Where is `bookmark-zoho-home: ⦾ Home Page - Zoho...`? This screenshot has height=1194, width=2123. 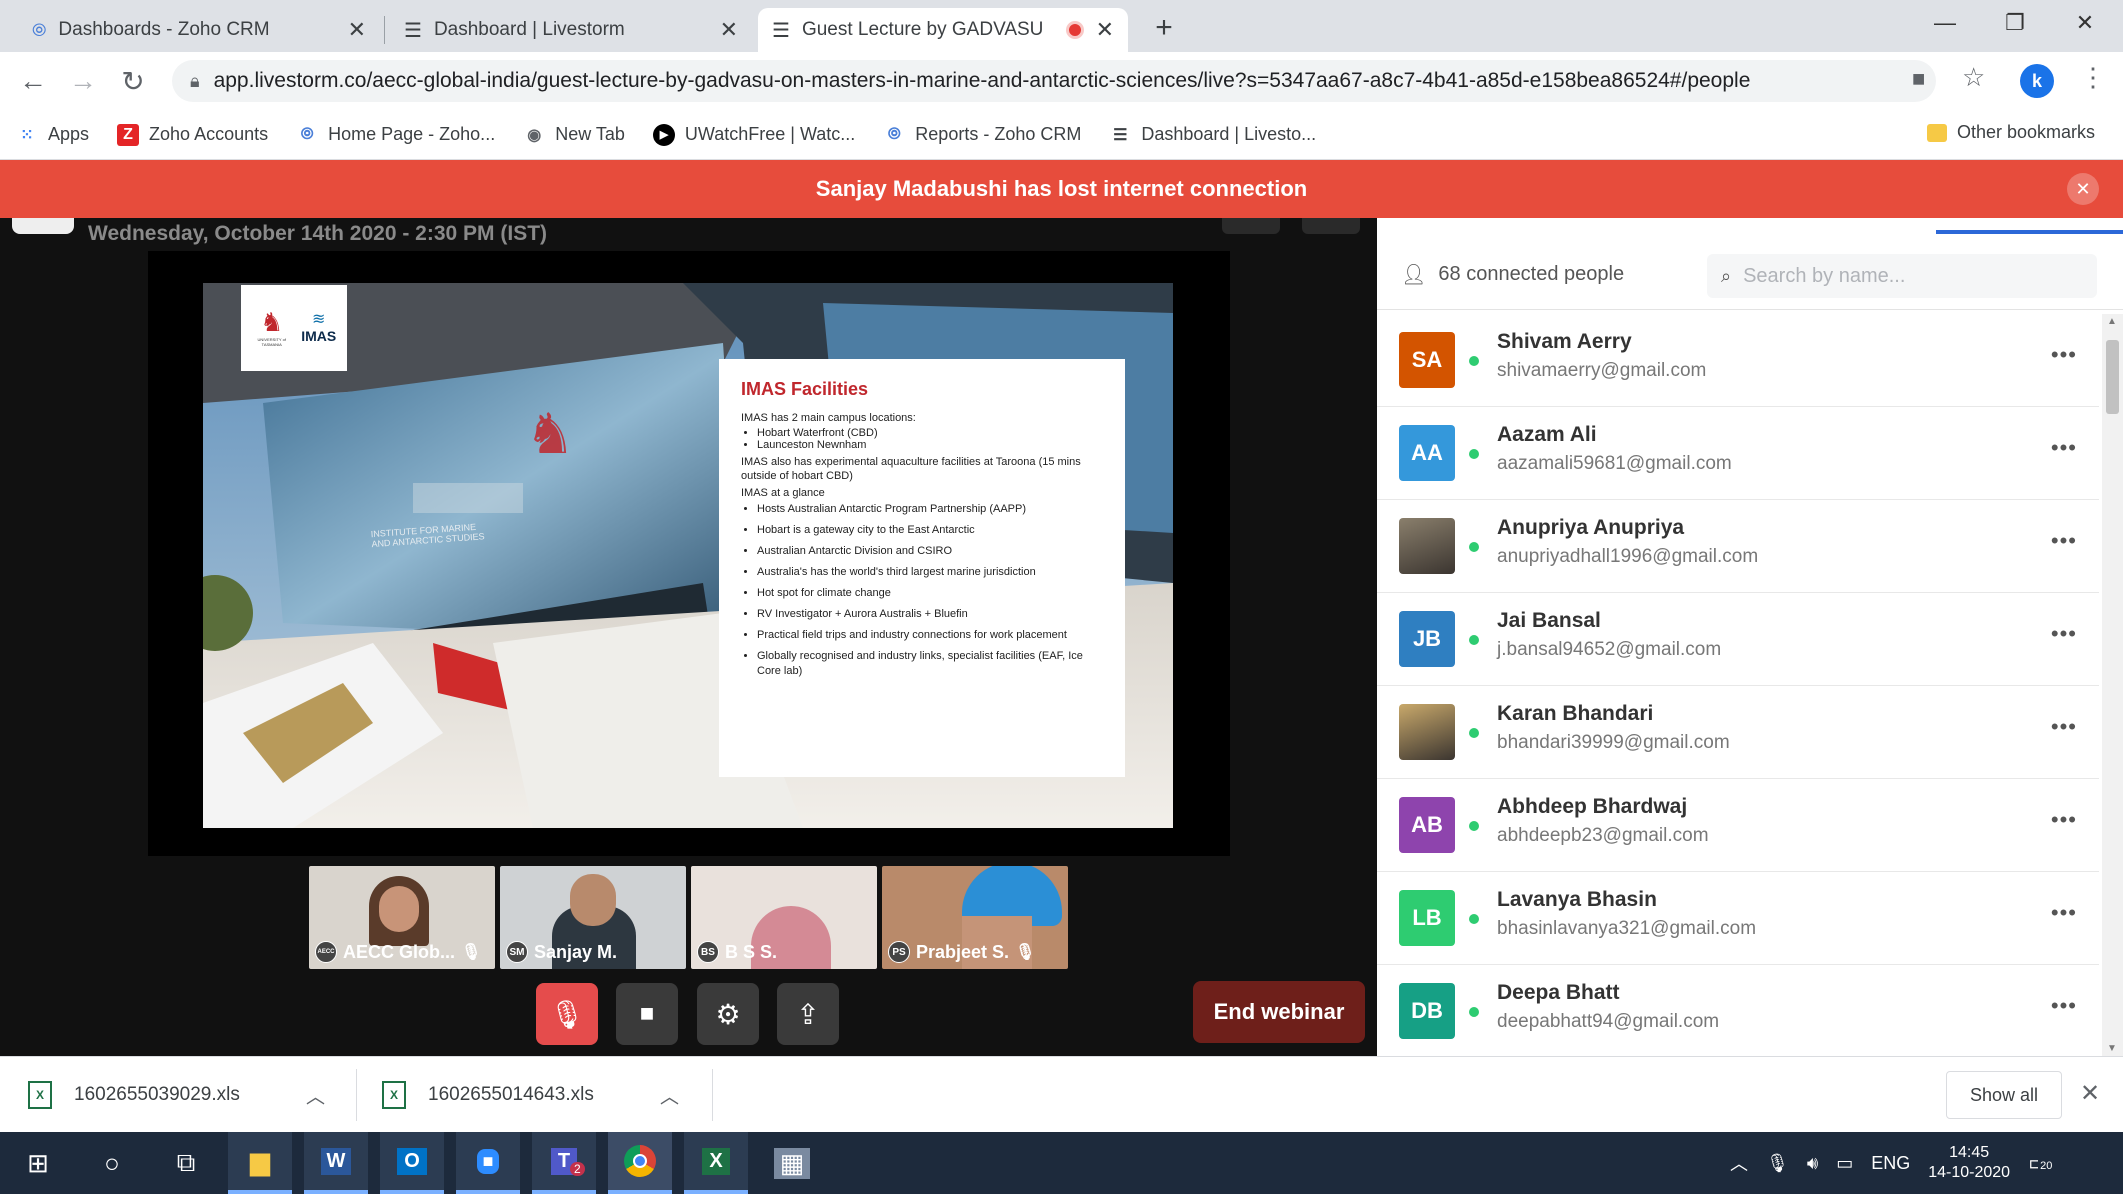 bookmark-zoho-home: ⦾ Home Page - Zoho... is located at coordinates (396, 135).